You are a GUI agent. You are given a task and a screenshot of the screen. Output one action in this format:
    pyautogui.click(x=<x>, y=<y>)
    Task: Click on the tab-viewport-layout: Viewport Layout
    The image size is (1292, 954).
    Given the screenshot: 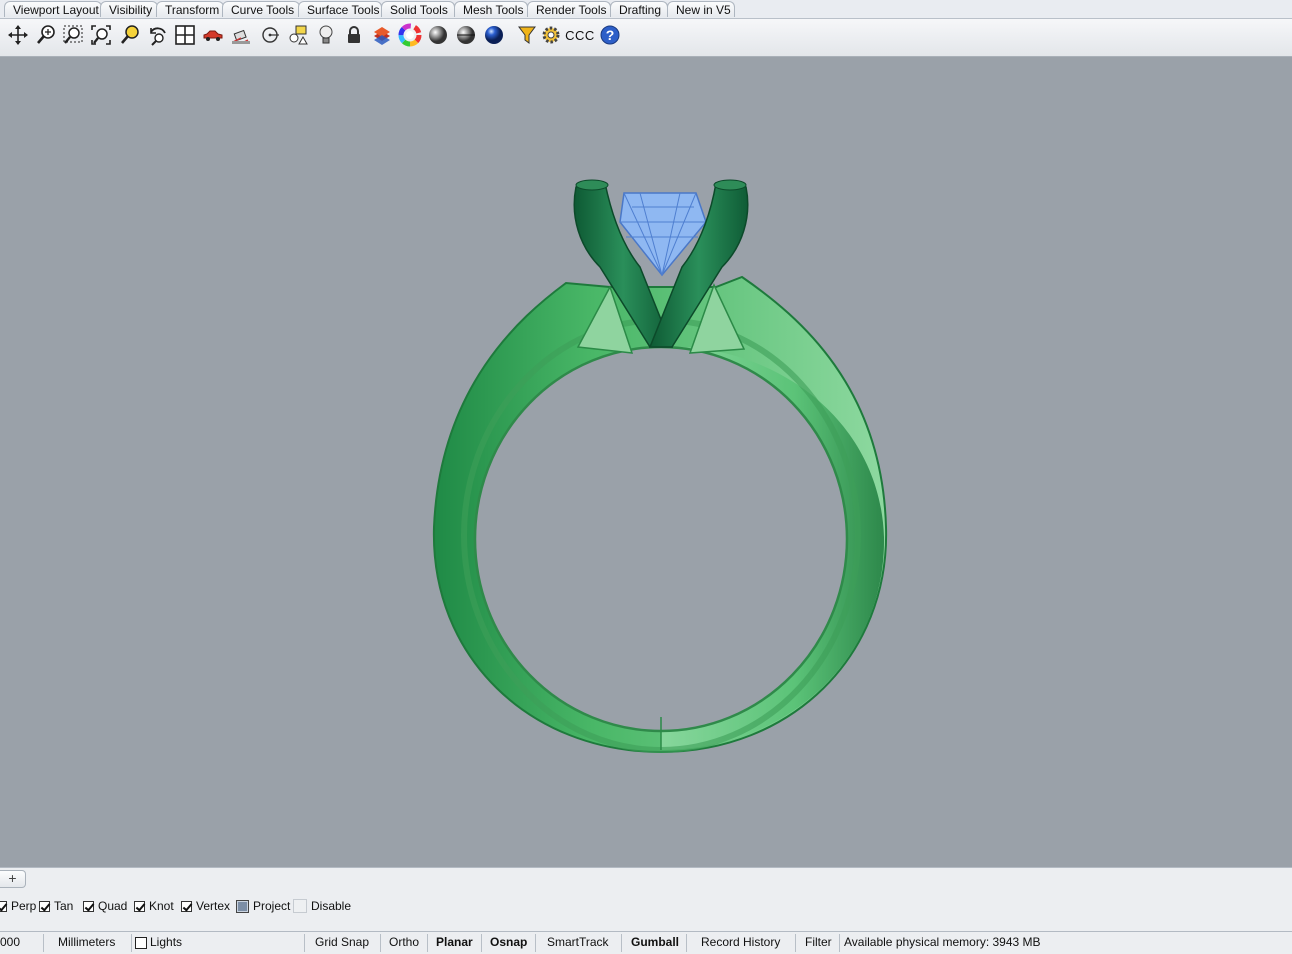 What is the action you would take?
    pyautogui.click(x=53, y=9)
    